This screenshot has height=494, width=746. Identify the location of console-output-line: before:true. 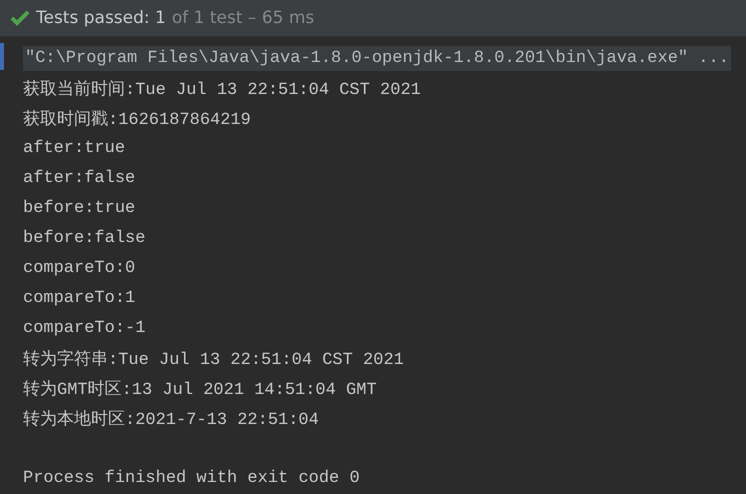
(79, 208).